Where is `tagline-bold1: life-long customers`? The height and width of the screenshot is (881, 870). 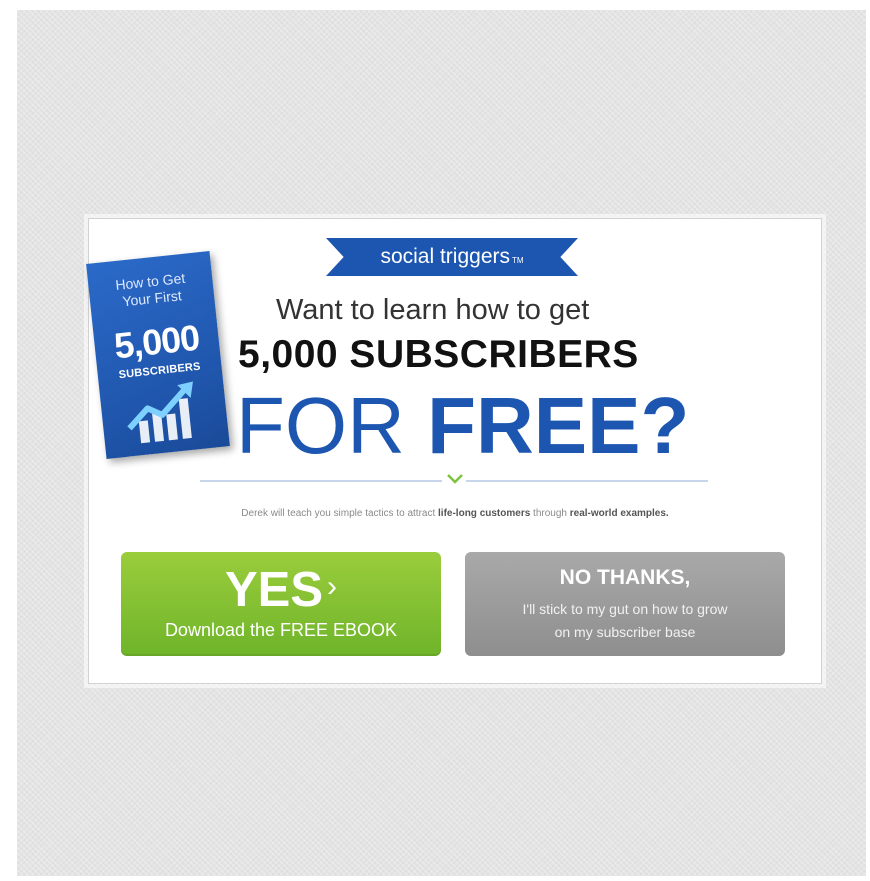 tagline-bold1: life-long customers is located at coordinates (484, 513).